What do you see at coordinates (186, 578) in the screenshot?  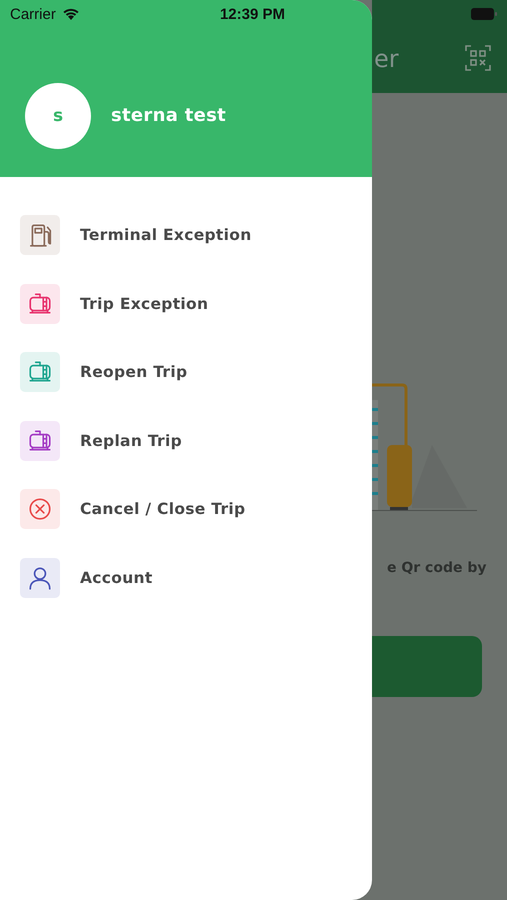 I see `menu-item: Account` at bounding box center [186, 578].